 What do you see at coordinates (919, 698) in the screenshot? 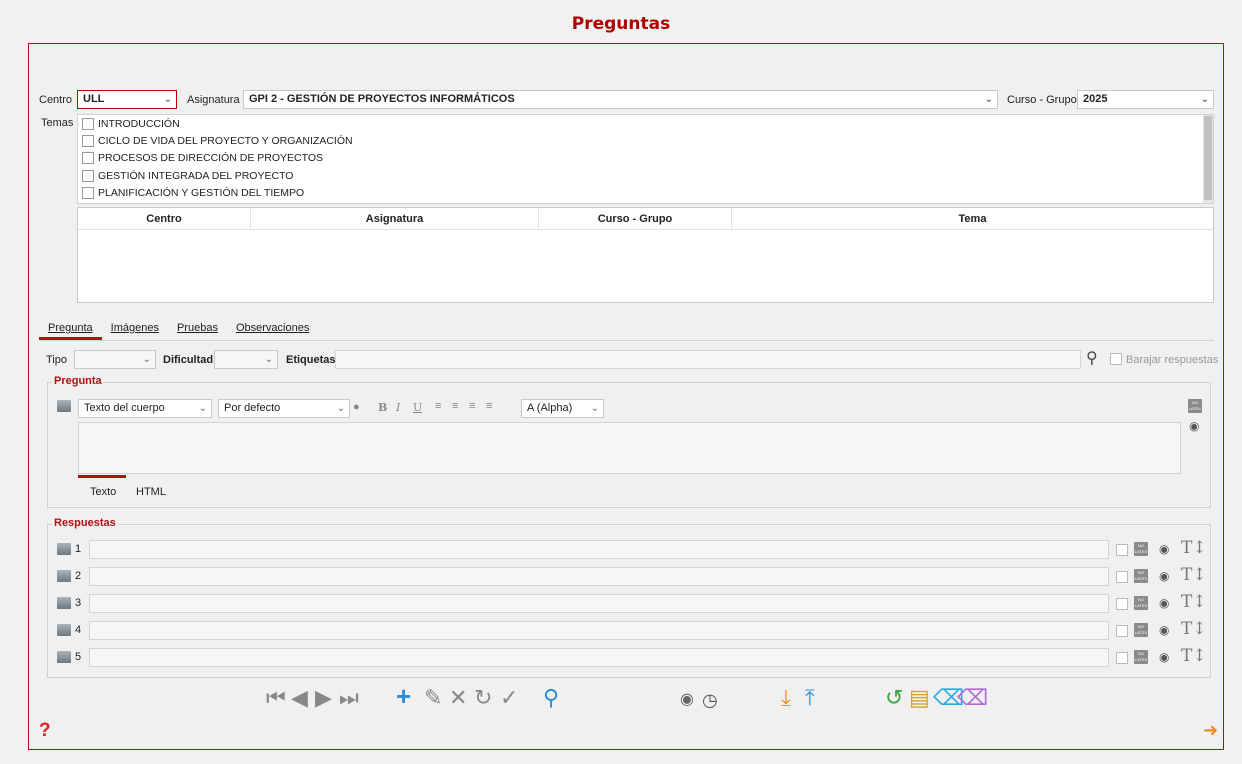
I see `document-icon: ▤` at bounding box center [919, 698].